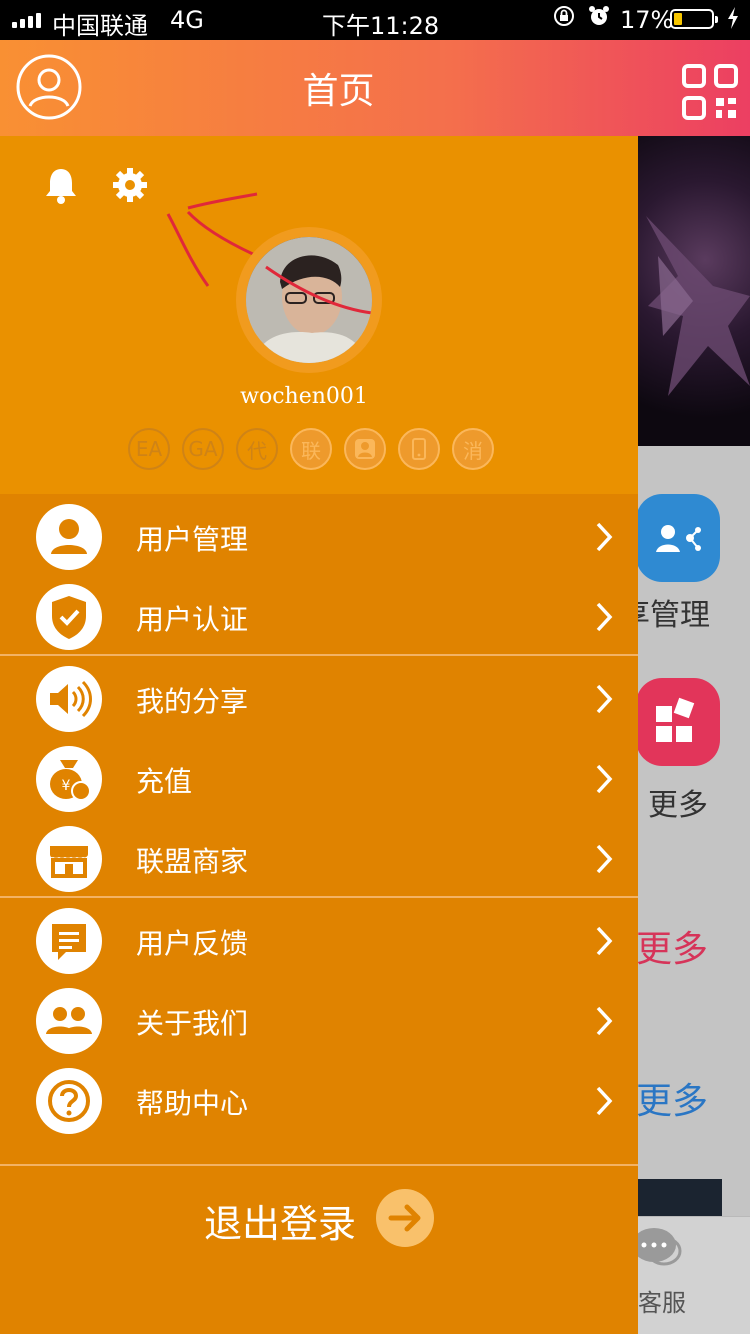 The height and width of the screenshot is (1334, 750). Describe the element at coordinates (319, 538) in the screenshot. I see `menu-user-manage: 用户管理` at that location.